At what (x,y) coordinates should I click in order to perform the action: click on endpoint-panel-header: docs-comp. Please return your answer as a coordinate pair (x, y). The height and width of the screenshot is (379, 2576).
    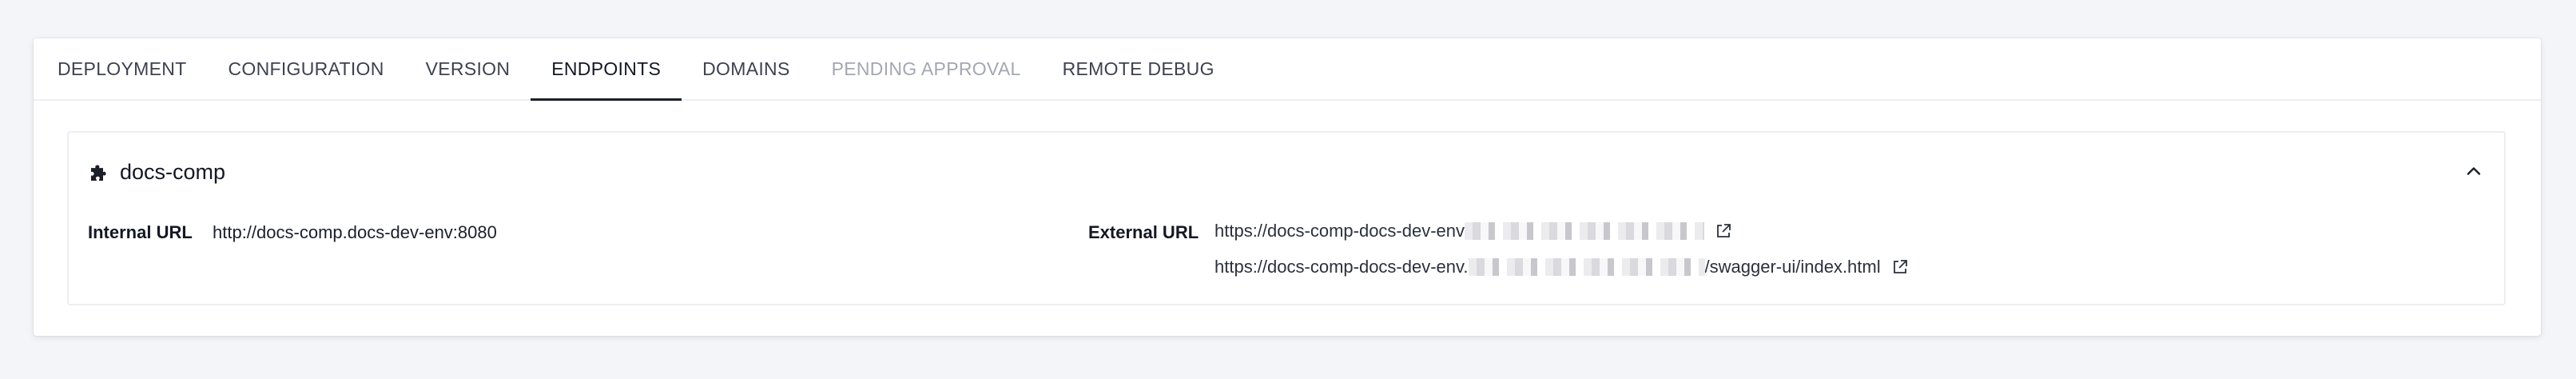
    Looking at the image, I should click on (157, 172).